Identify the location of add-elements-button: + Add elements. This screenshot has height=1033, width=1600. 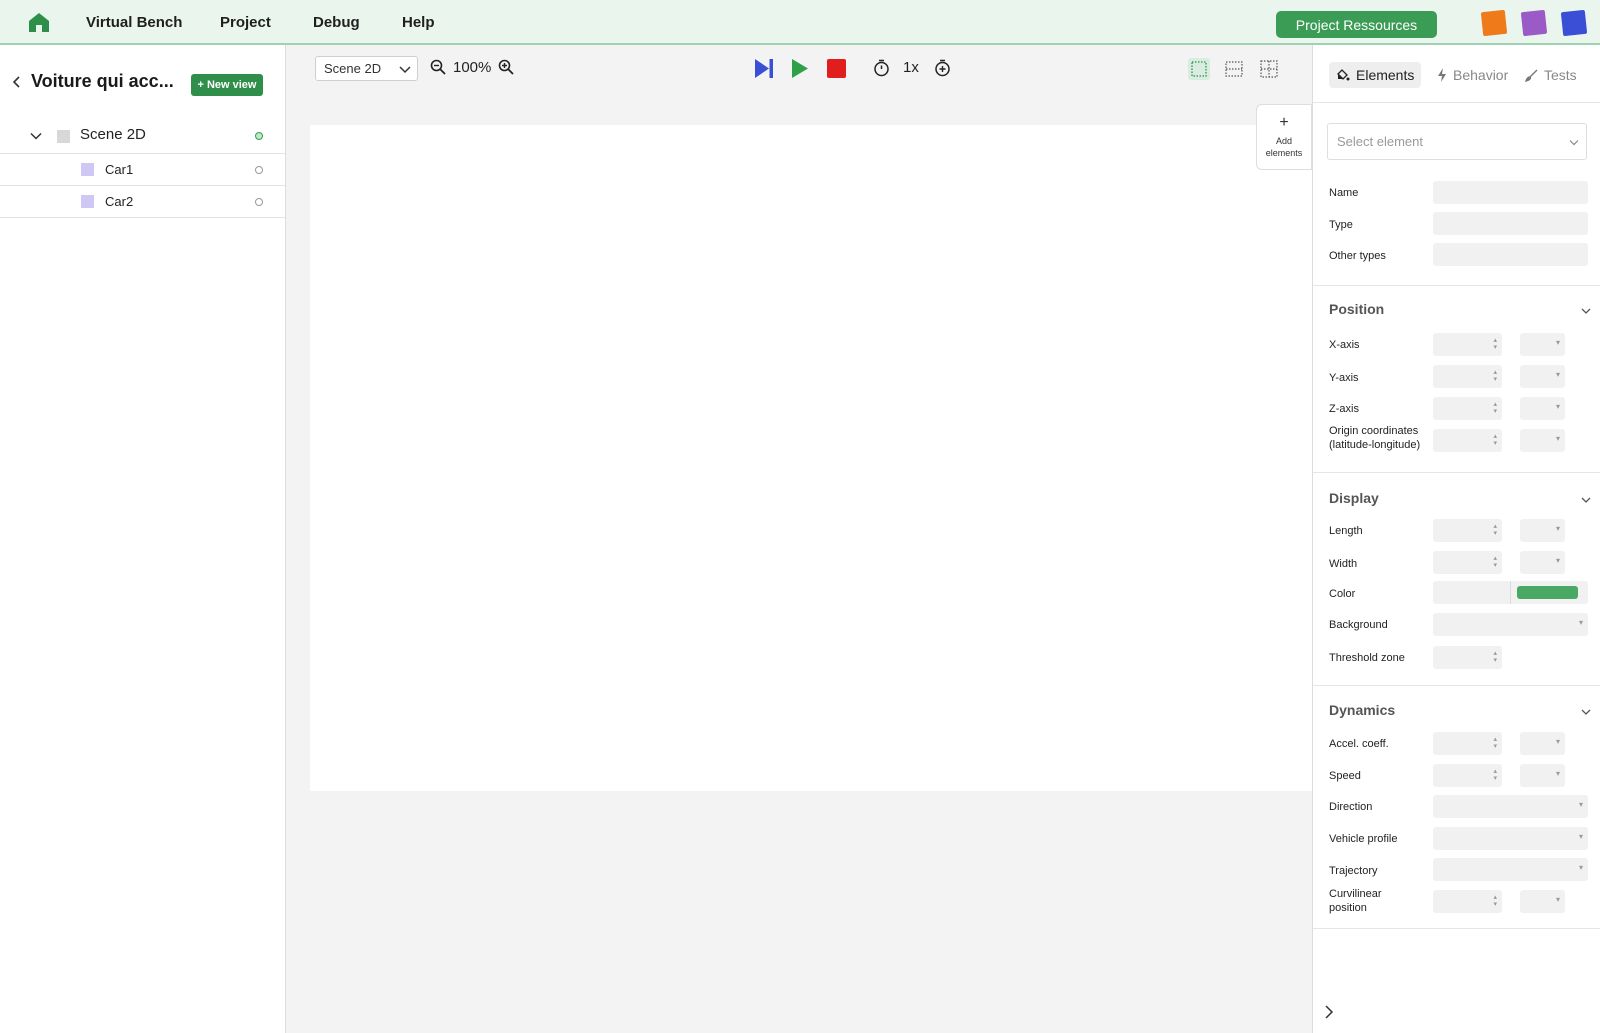
(1284, 137).